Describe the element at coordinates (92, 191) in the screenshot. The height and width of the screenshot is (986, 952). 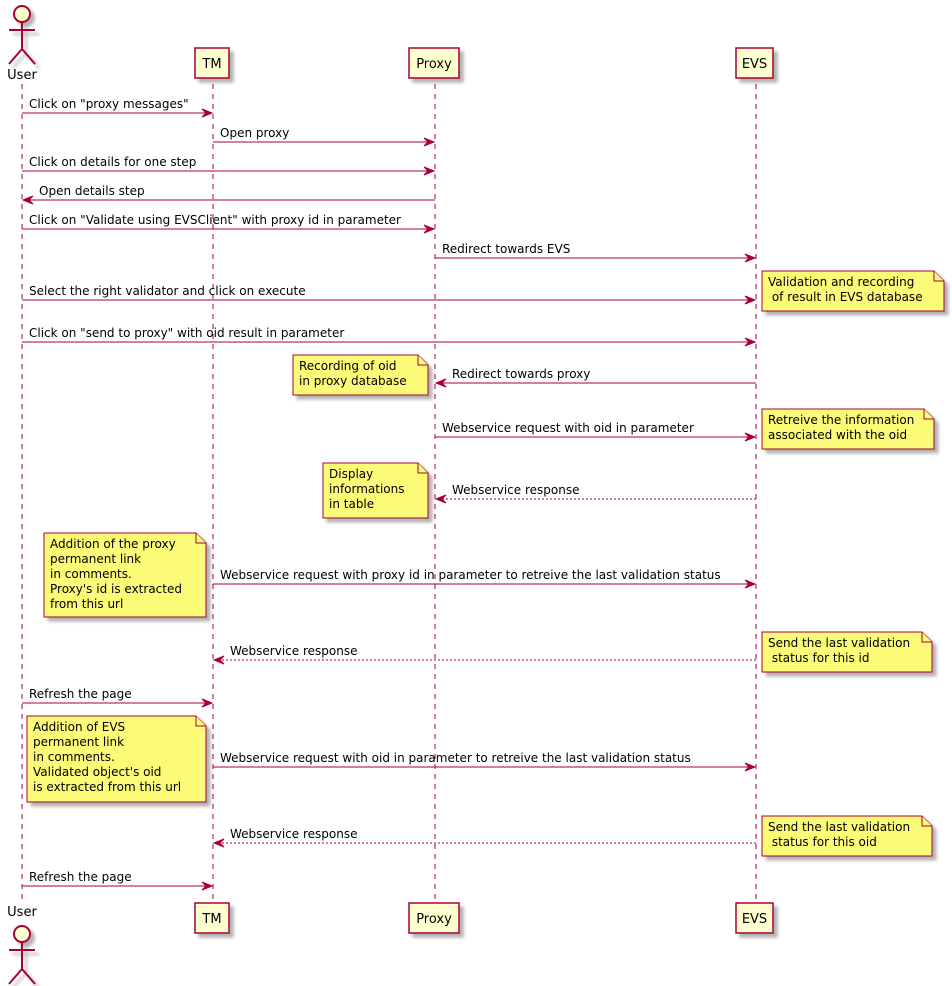
I see `message-label: Open details step` at that location.